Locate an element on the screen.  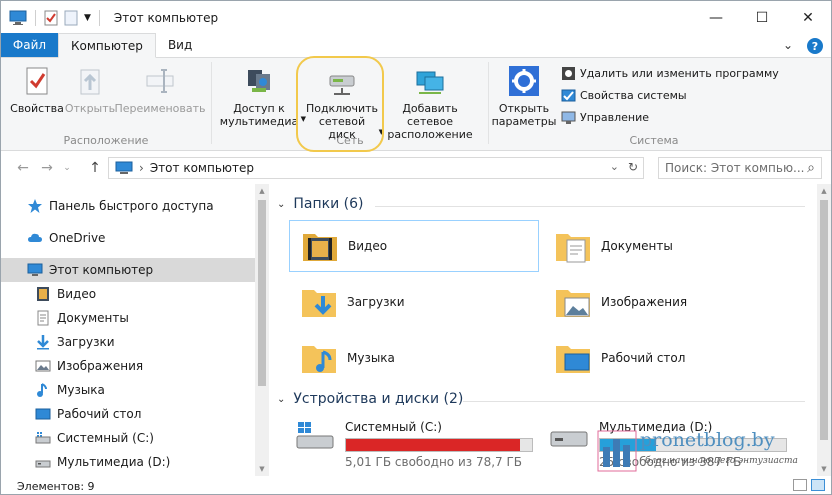
folder-tile-pictures: Изображения is located at coordinates (668, 302).